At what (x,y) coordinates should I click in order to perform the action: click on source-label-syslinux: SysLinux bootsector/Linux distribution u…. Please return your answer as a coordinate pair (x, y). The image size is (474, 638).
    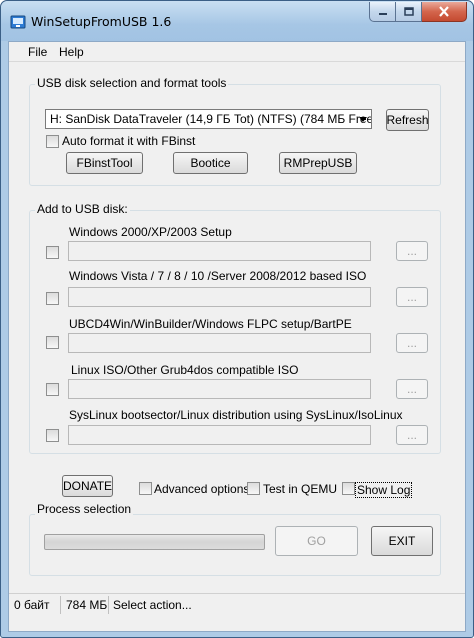
    Looking at the image, I should click on (236, 415).